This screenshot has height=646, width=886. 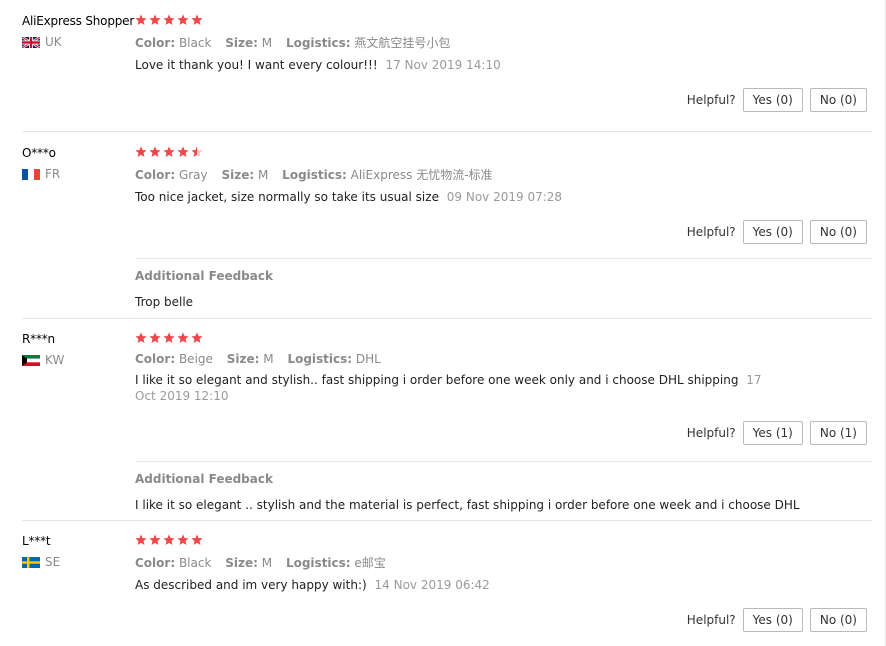 I want to click on logistics-value: e邮宝, so click(x=370, y=563).